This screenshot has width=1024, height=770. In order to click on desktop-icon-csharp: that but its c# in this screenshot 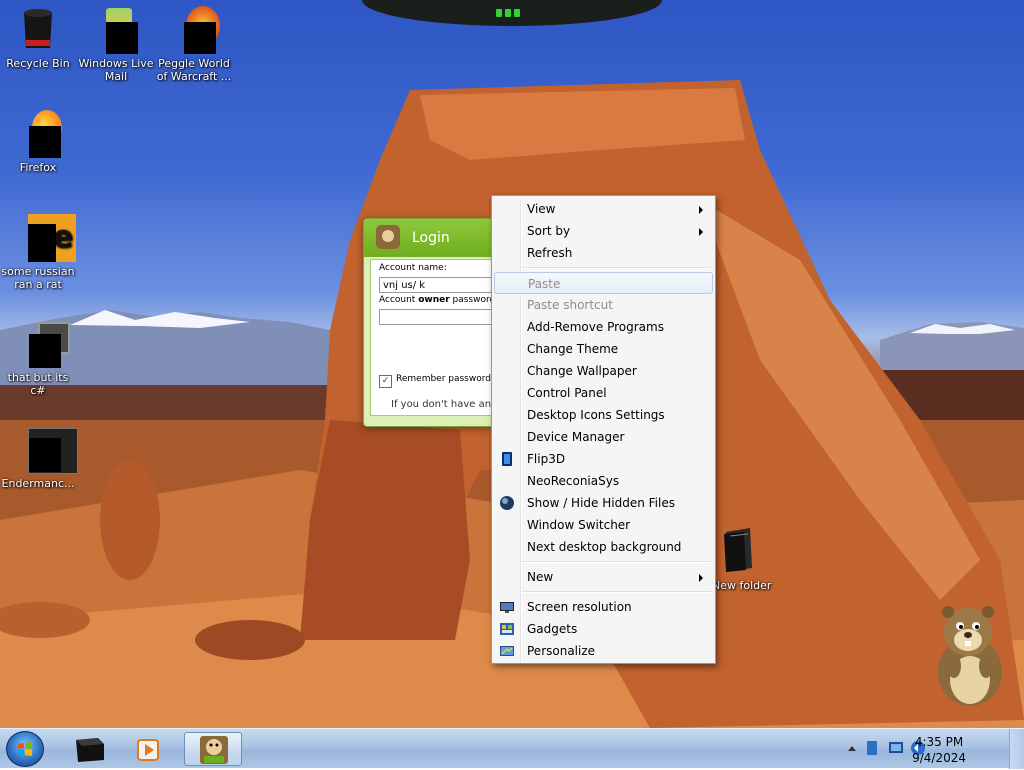, I will do `click(38, 358)`.